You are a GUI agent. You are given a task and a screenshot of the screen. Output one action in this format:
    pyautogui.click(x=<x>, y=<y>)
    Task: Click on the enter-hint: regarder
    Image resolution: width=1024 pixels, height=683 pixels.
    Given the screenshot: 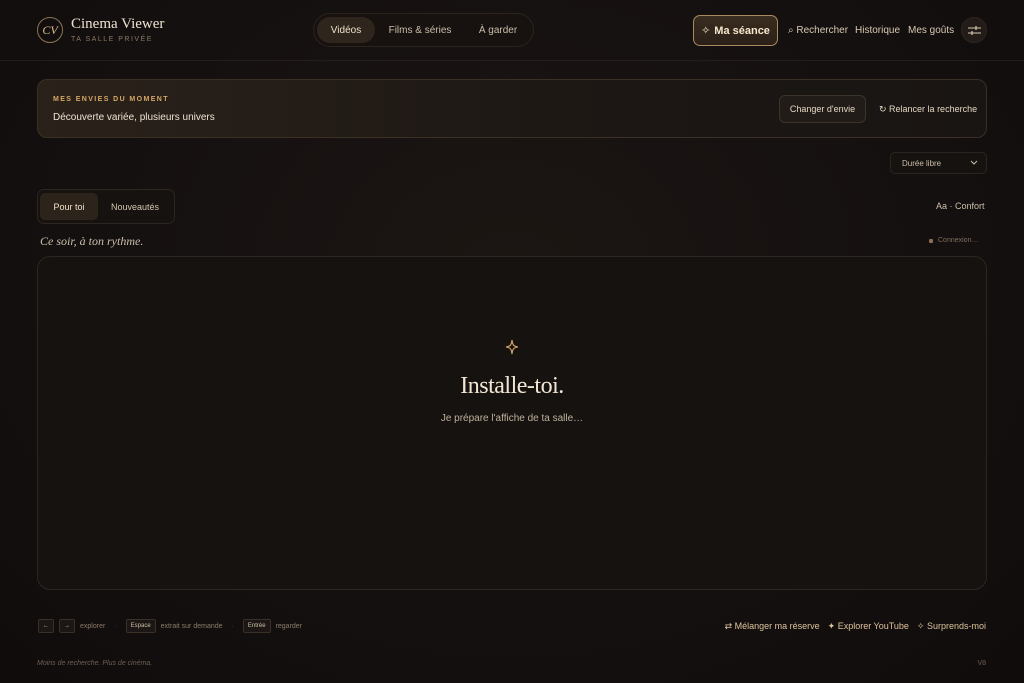 What is the action you would take?
    pyautogui.click(x=289, y=626)
    